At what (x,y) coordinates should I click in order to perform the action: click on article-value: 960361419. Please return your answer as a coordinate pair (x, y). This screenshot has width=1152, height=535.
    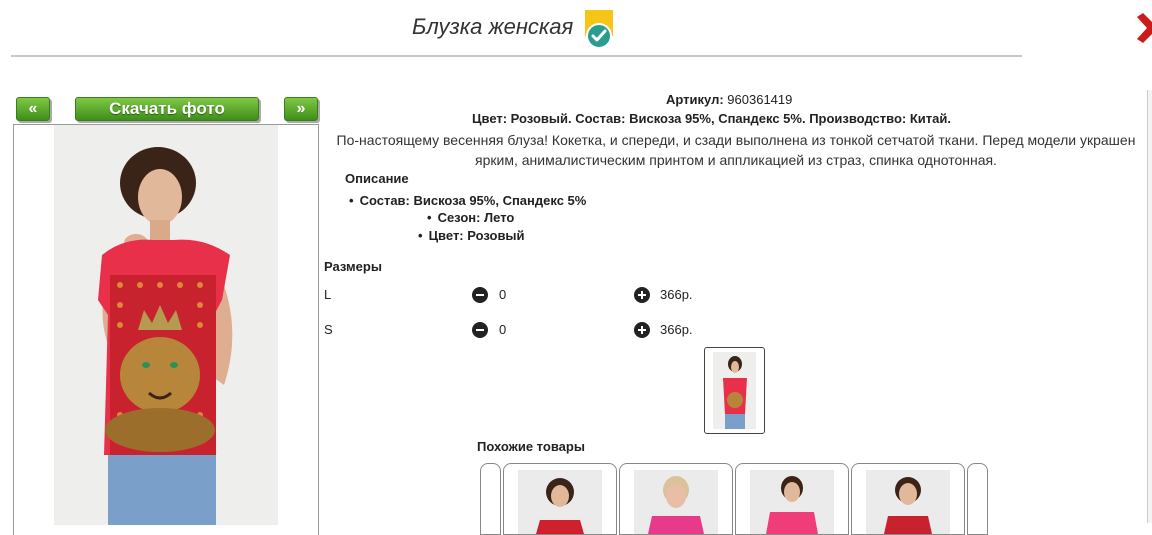
    Looking at the image, I should click on (760, 99).